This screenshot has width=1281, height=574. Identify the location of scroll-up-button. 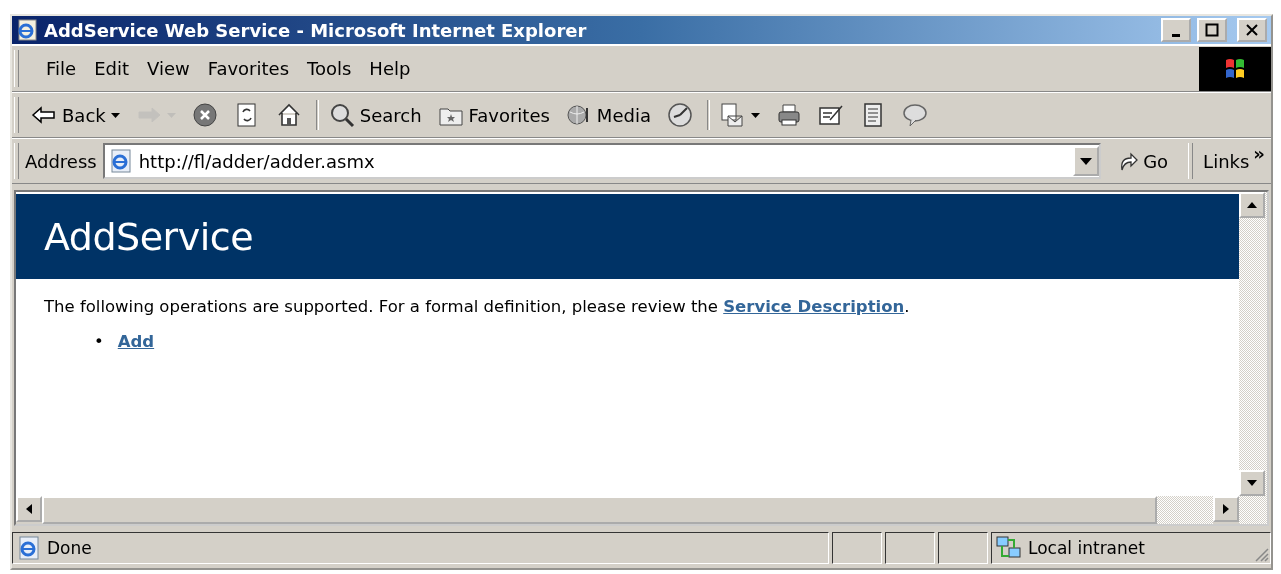
(1252, 205).